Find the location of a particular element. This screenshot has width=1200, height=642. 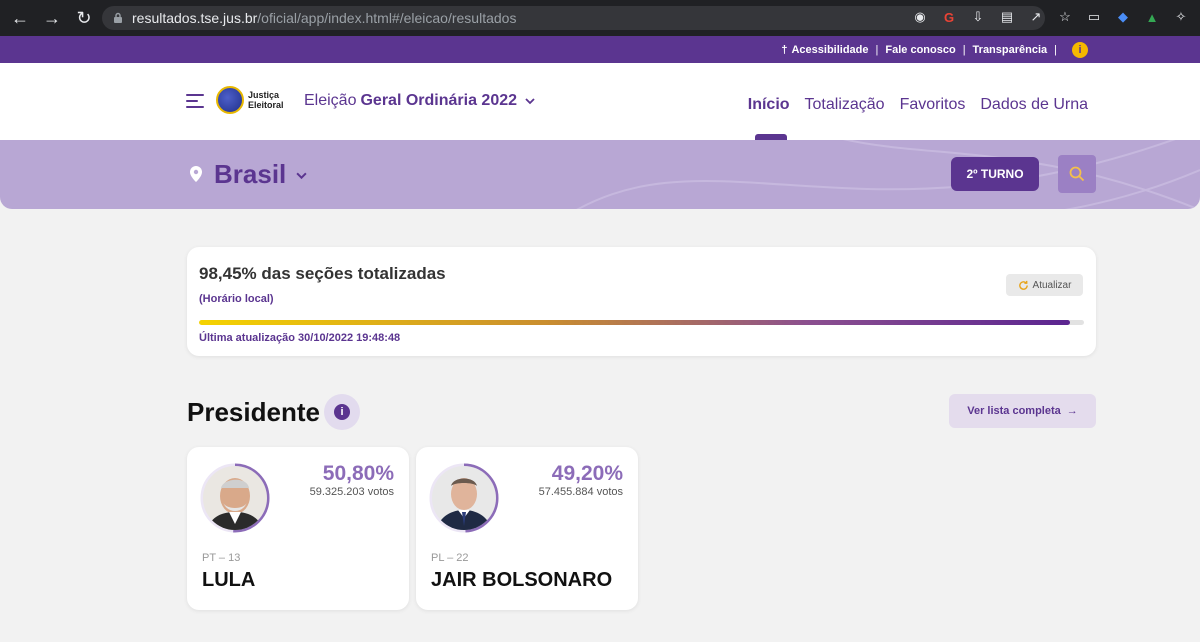

bookmark-star-icon: ☆ is located at coordinates (1065, 17).